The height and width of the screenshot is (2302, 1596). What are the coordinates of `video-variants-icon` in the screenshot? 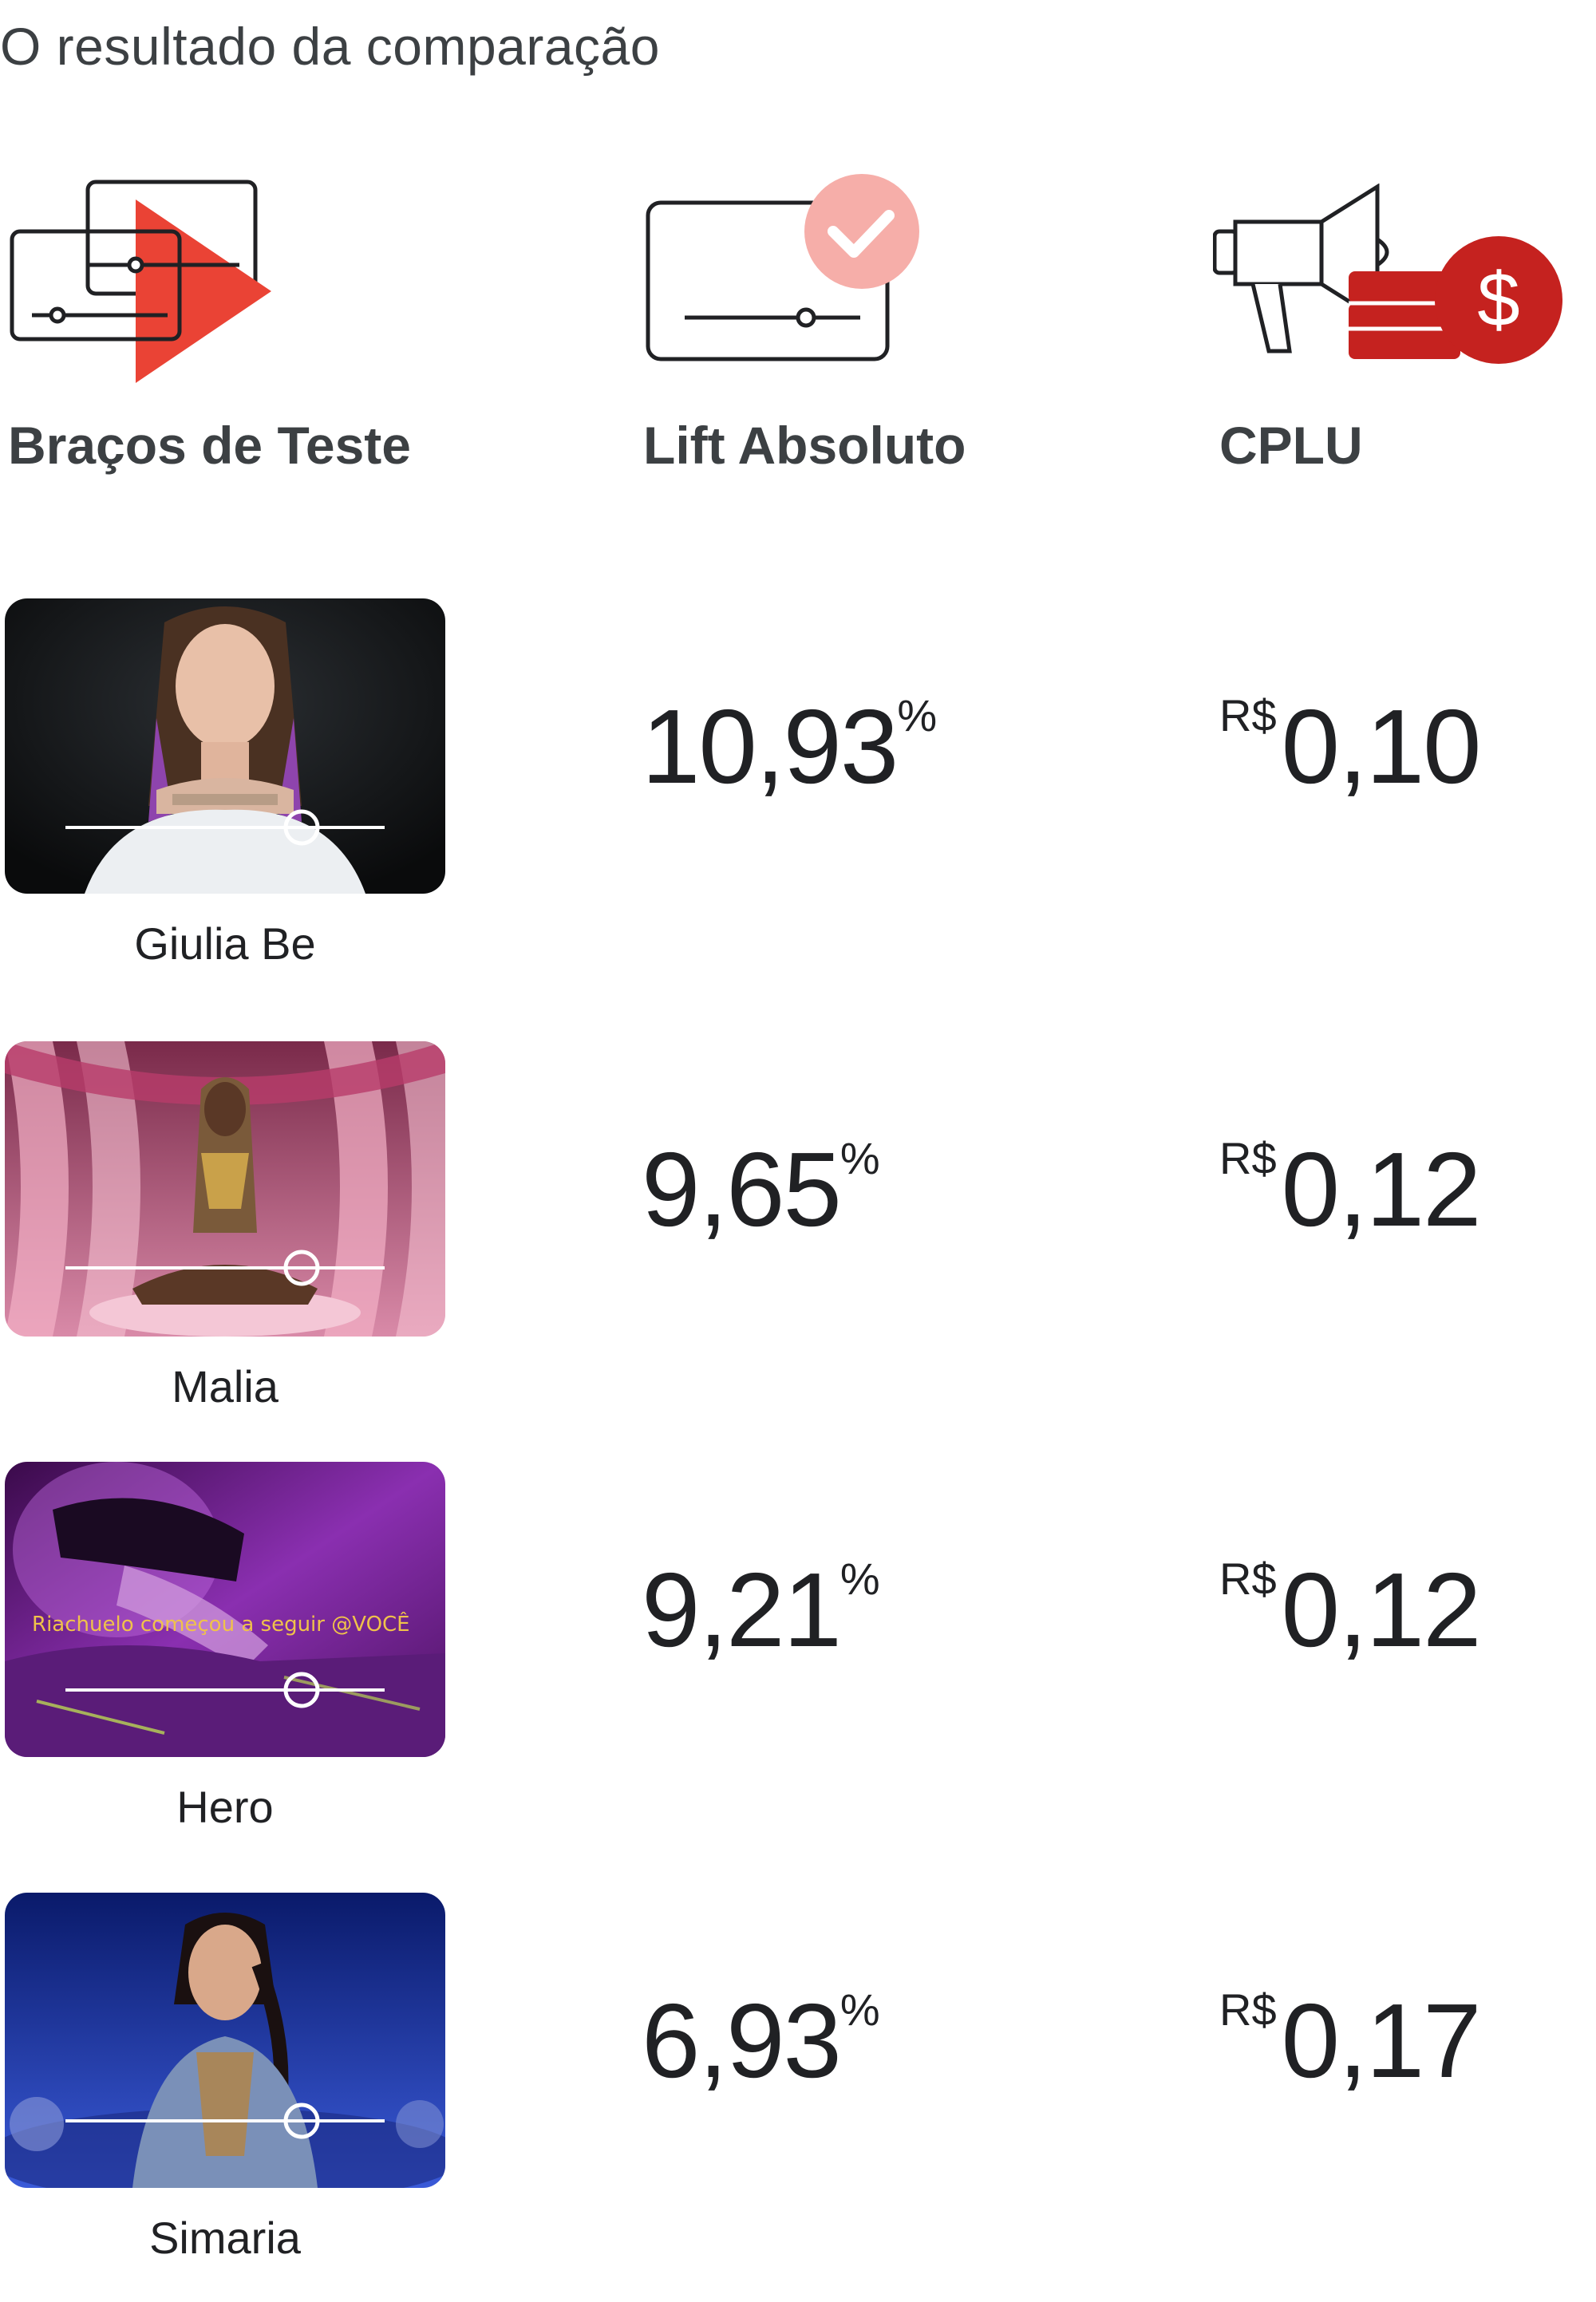 It's located at (143, 284).